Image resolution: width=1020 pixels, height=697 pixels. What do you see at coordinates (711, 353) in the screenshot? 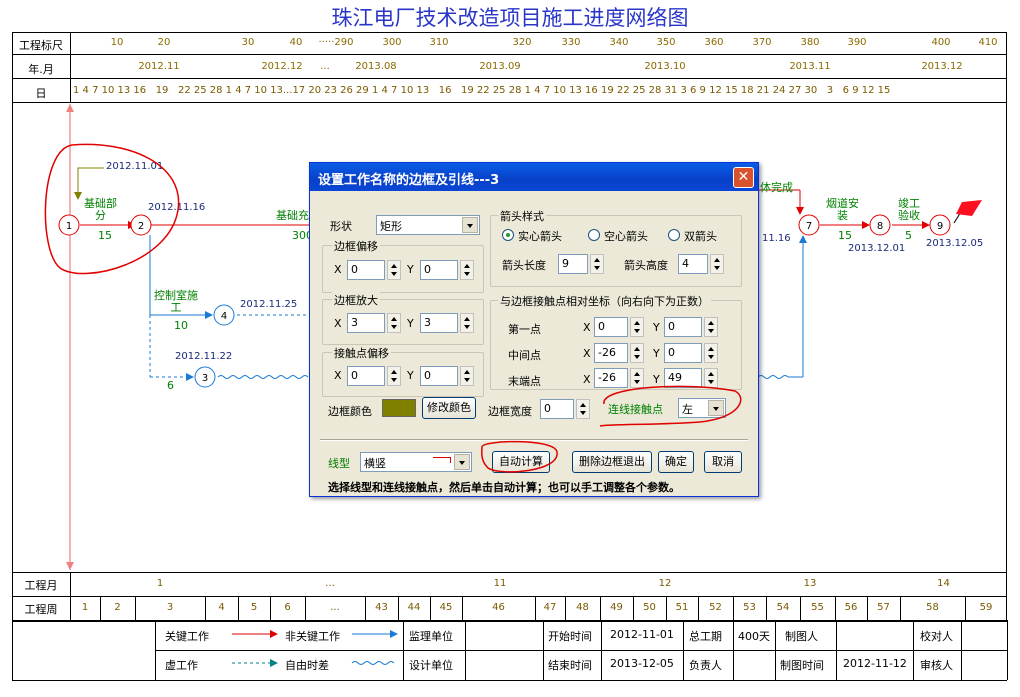
I see `mid-y-spinner` at bounding box center [711, 353].